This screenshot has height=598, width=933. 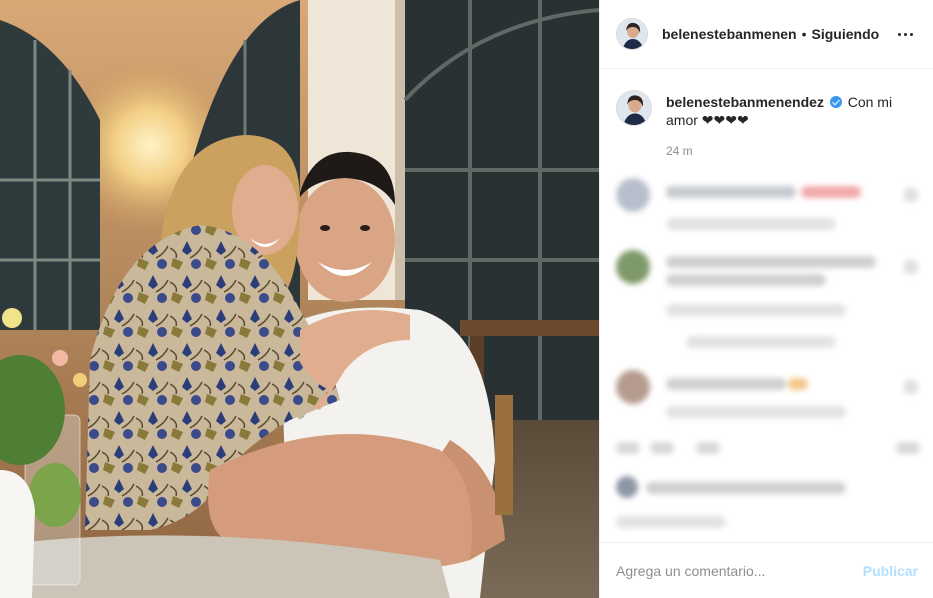 I want to click on avatar-image, so click(x=632, y=34).